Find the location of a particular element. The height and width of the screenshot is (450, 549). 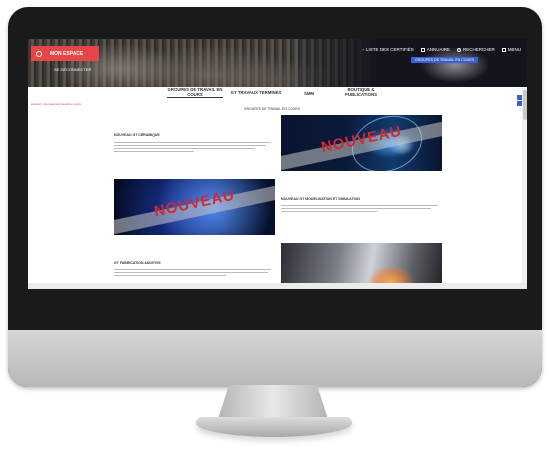

tab-smm: SMM is located at coordinates (309, 94).